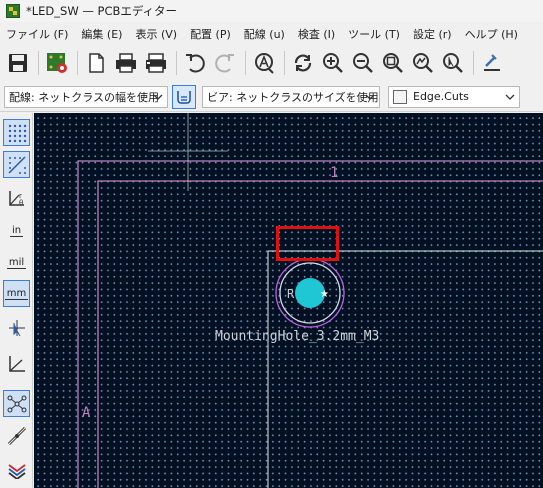 Image resolution: width=543 pixels, height=488 pixels. I want to click on page-icon, so click(96, 63).